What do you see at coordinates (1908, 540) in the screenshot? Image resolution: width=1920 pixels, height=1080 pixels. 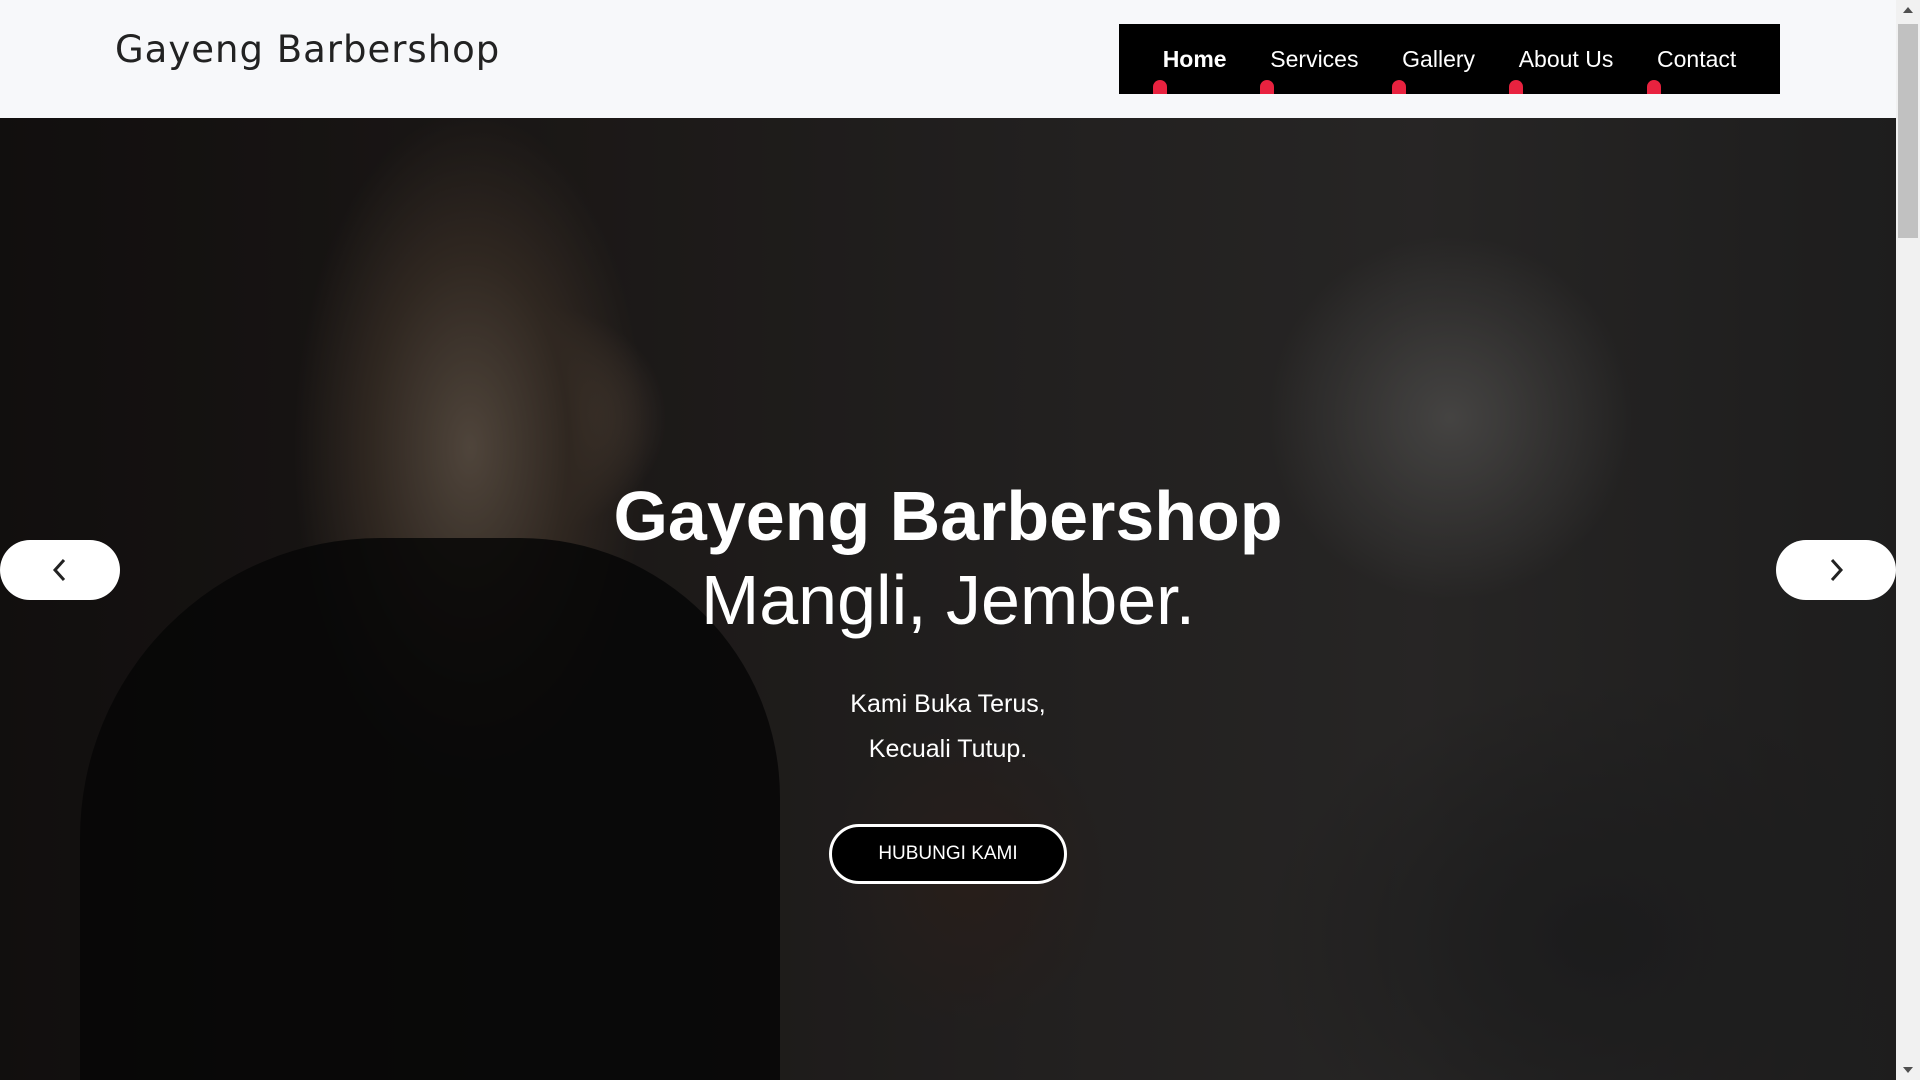 I see `vertical-scrollbar` at bounding box center [1908, 540].